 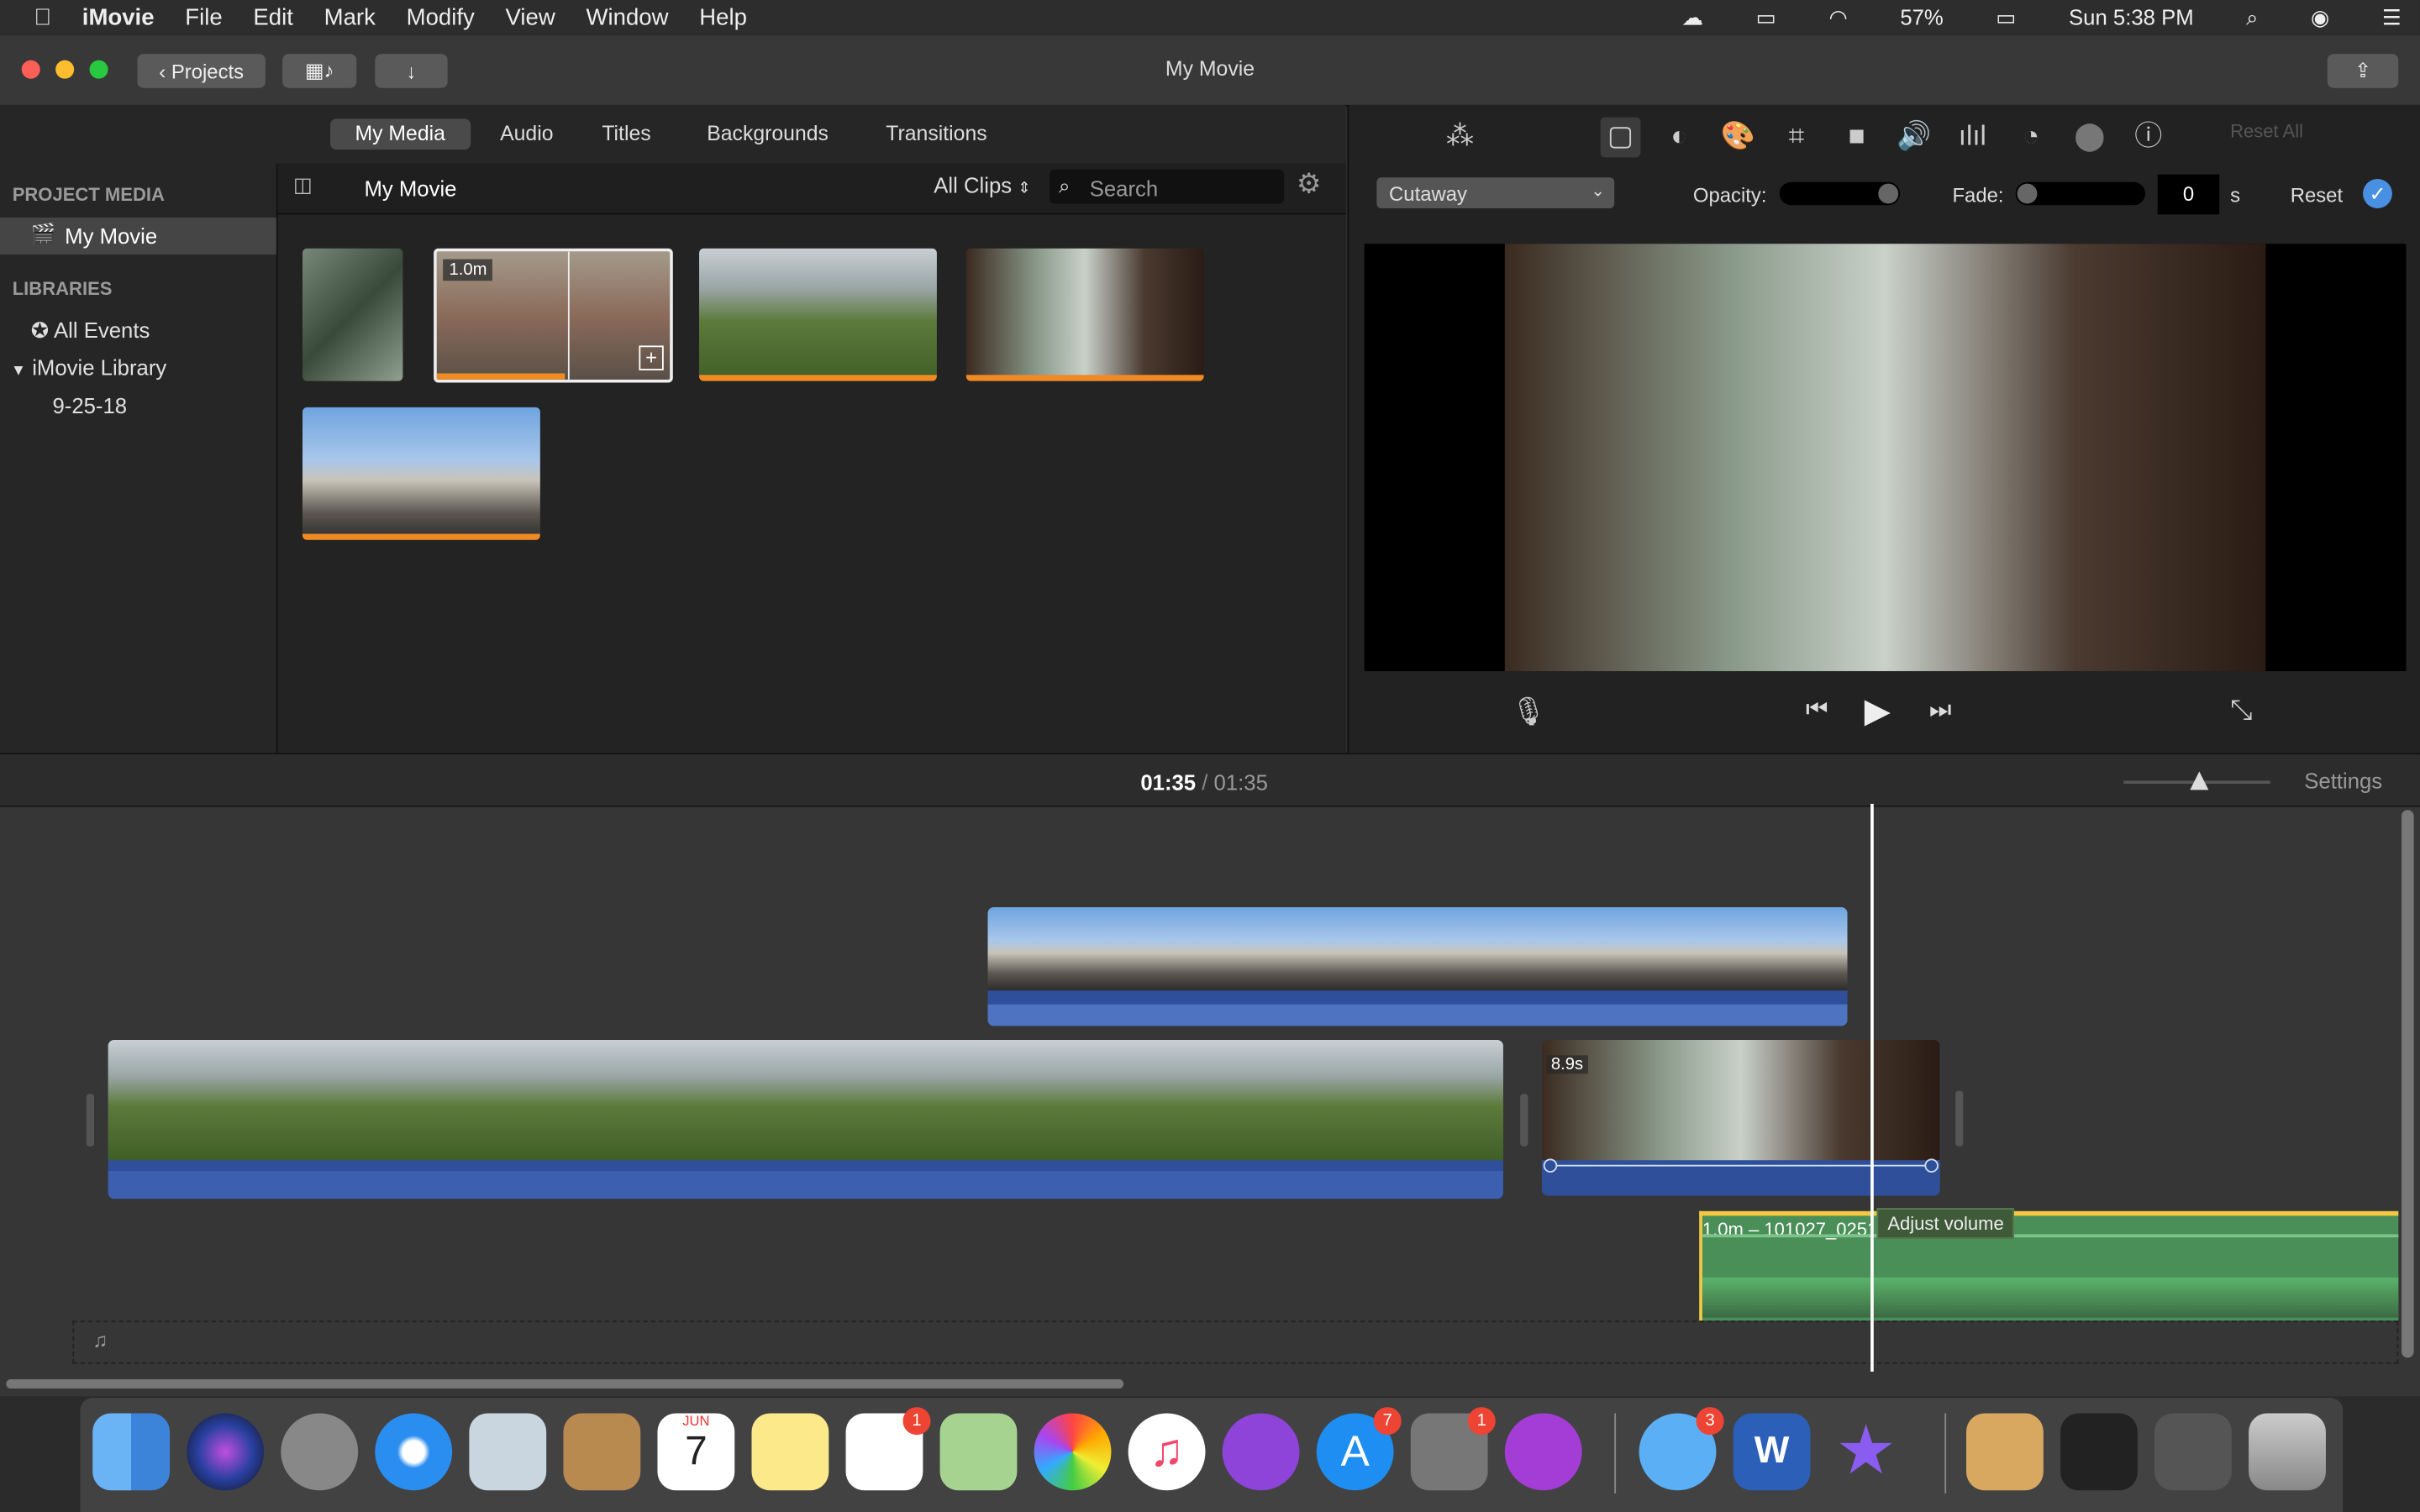 I want to click on mail-icon, so click(x=508, y=1452).